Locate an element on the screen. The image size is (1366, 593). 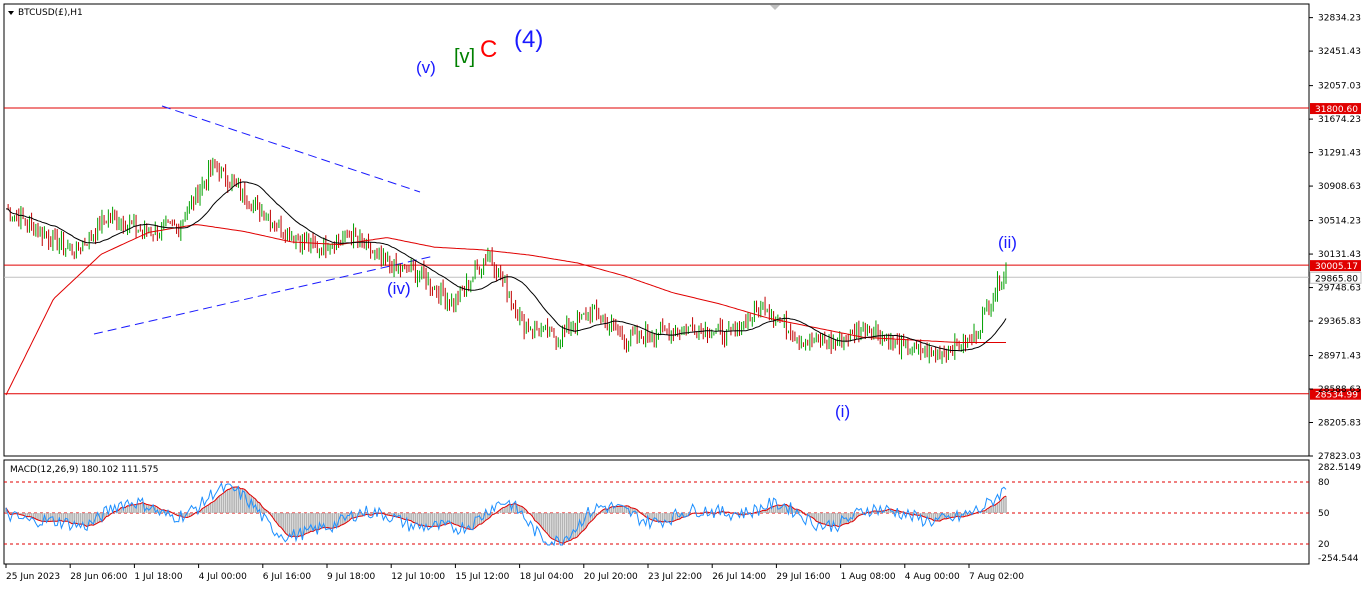
time-tick-label: 26 Jul 14:00 is located at coordinates (739, 577).